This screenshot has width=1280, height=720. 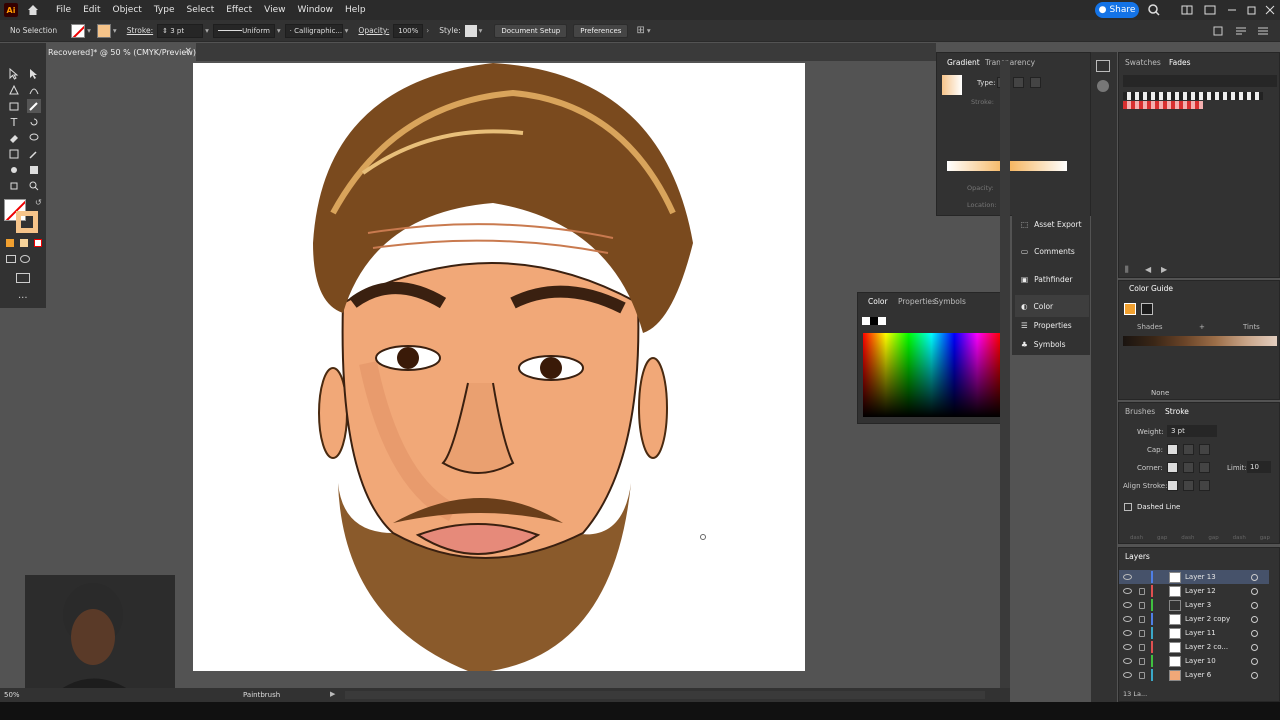 I want to click on align-center-icon, so click(x=1172, y=485).